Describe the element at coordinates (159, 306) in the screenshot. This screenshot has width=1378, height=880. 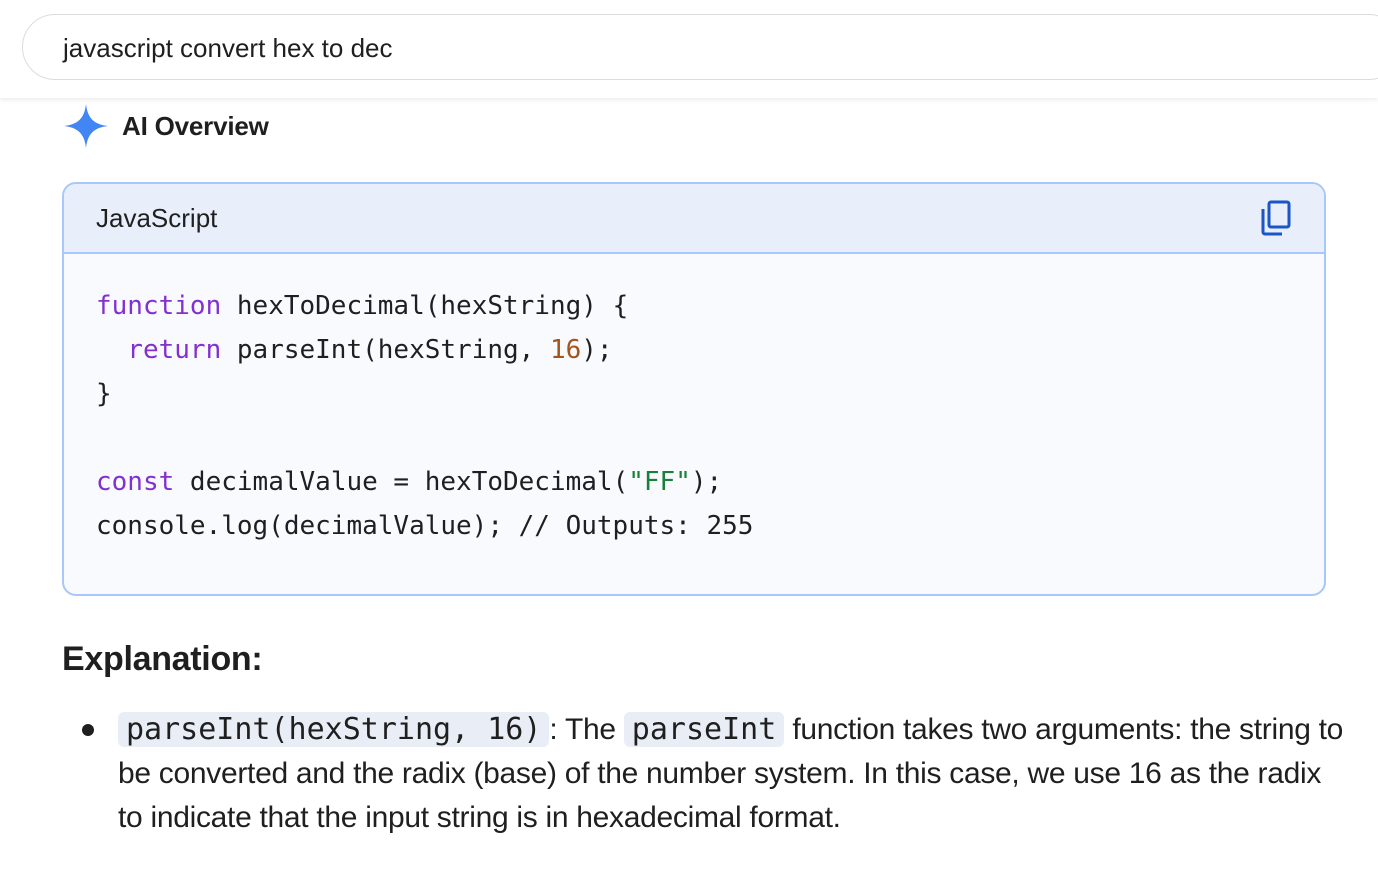
I see `code-token: function` at that location.